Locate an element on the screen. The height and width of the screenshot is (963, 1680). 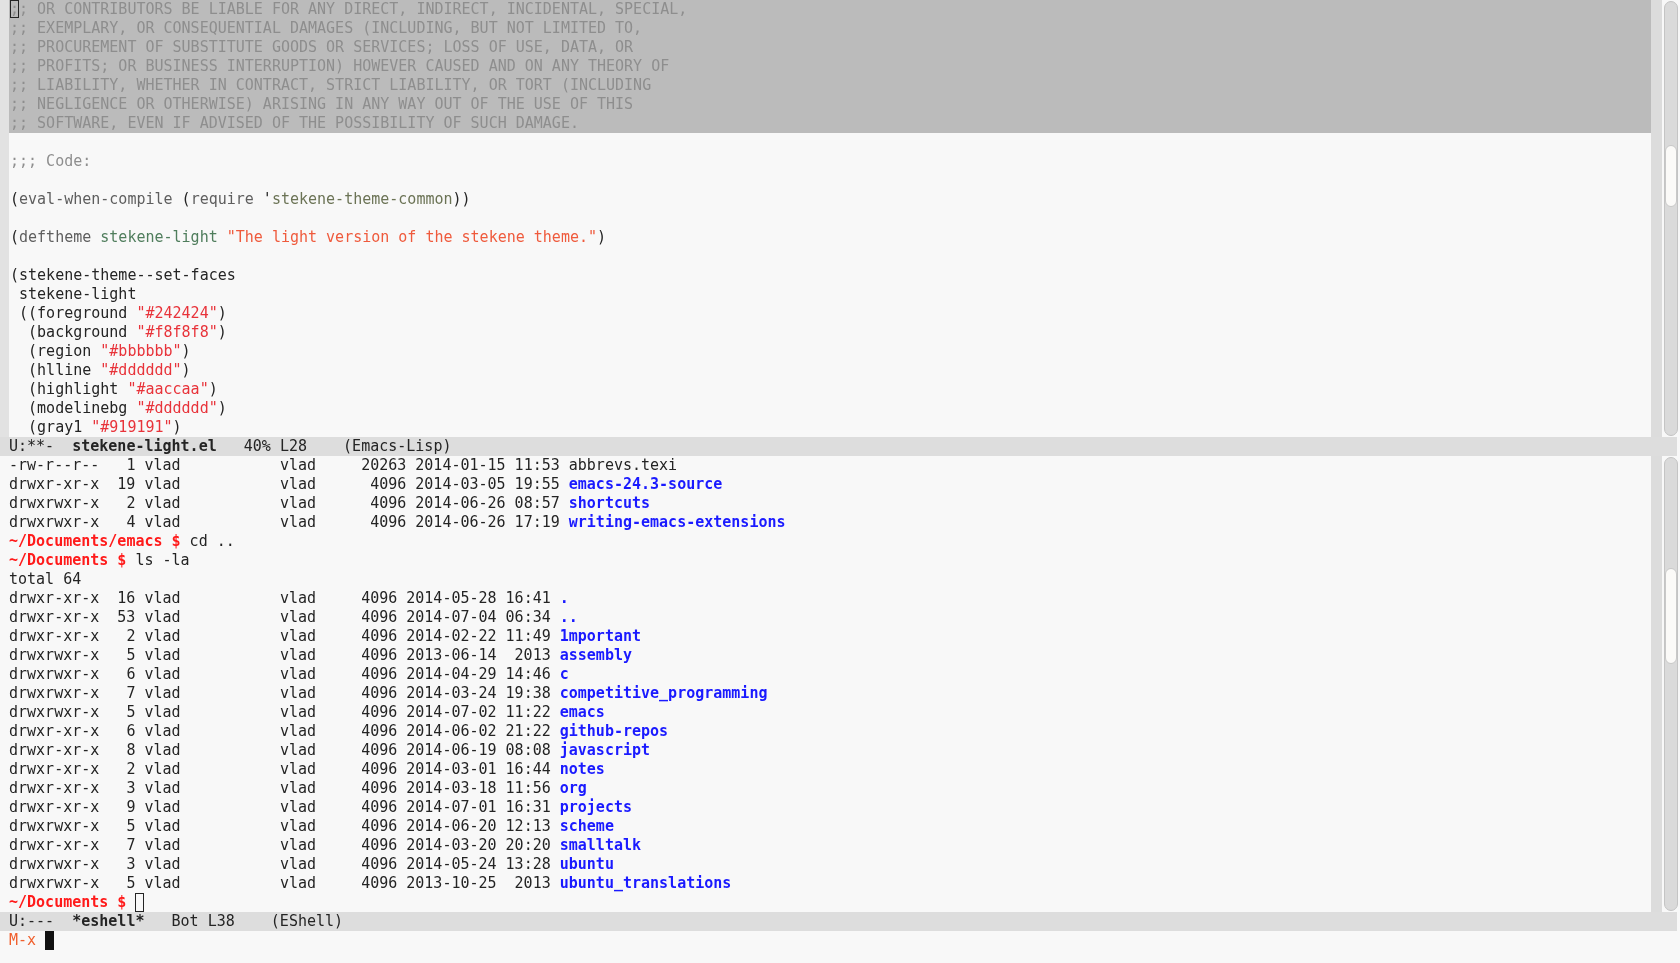
code-line: (stekene-theme--set-faces is located at coordinates (123, 275).